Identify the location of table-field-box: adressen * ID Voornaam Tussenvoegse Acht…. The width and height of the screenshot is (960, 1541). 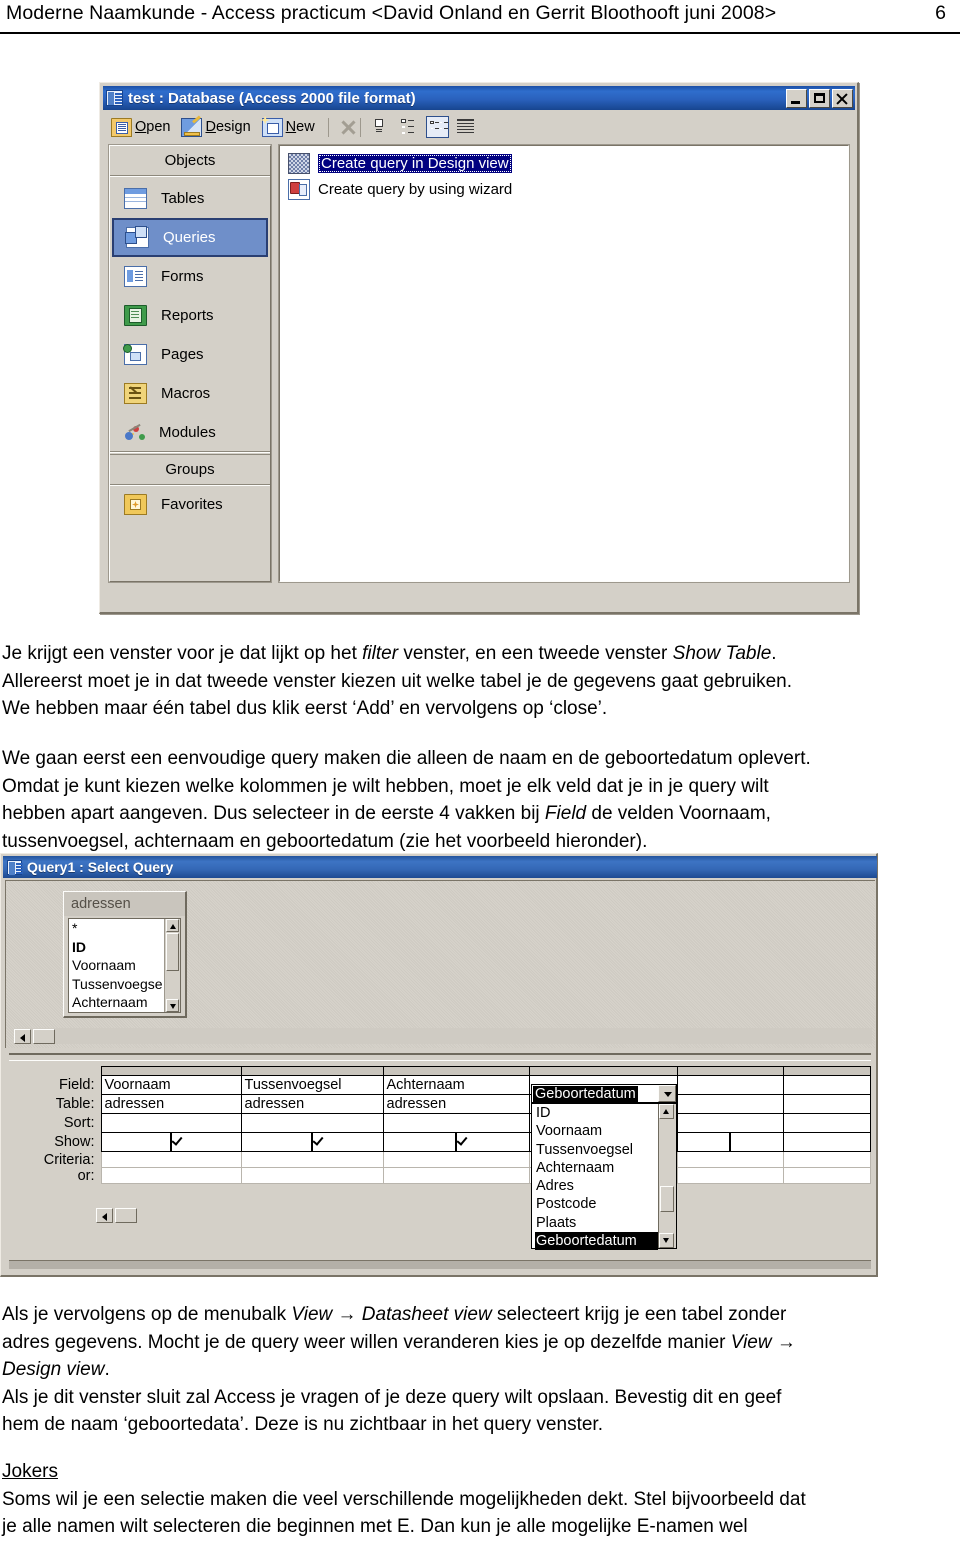
(125, 954).